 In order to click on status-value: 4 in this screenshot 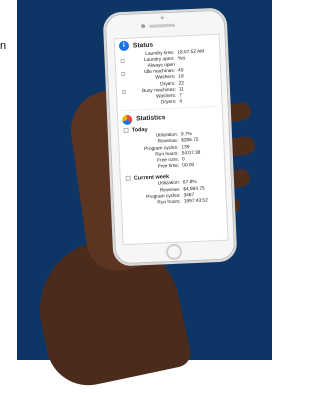, I will do `click(181, 102)`.